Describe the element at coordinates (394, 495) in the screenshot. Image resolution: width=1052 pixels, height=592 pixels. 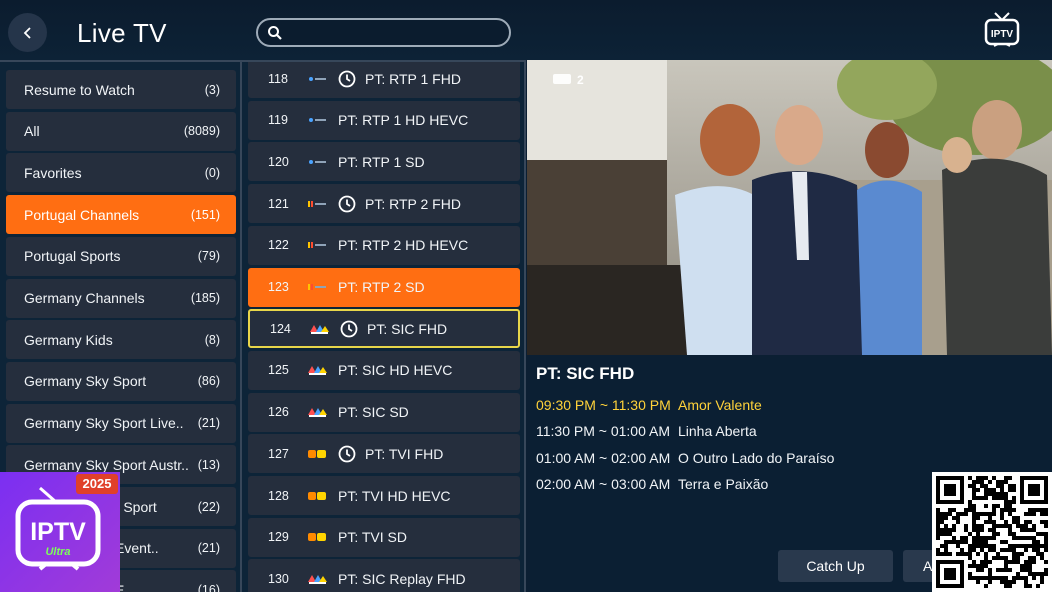
I see `channel-name: PT: TVI HD HEVC` at that location.